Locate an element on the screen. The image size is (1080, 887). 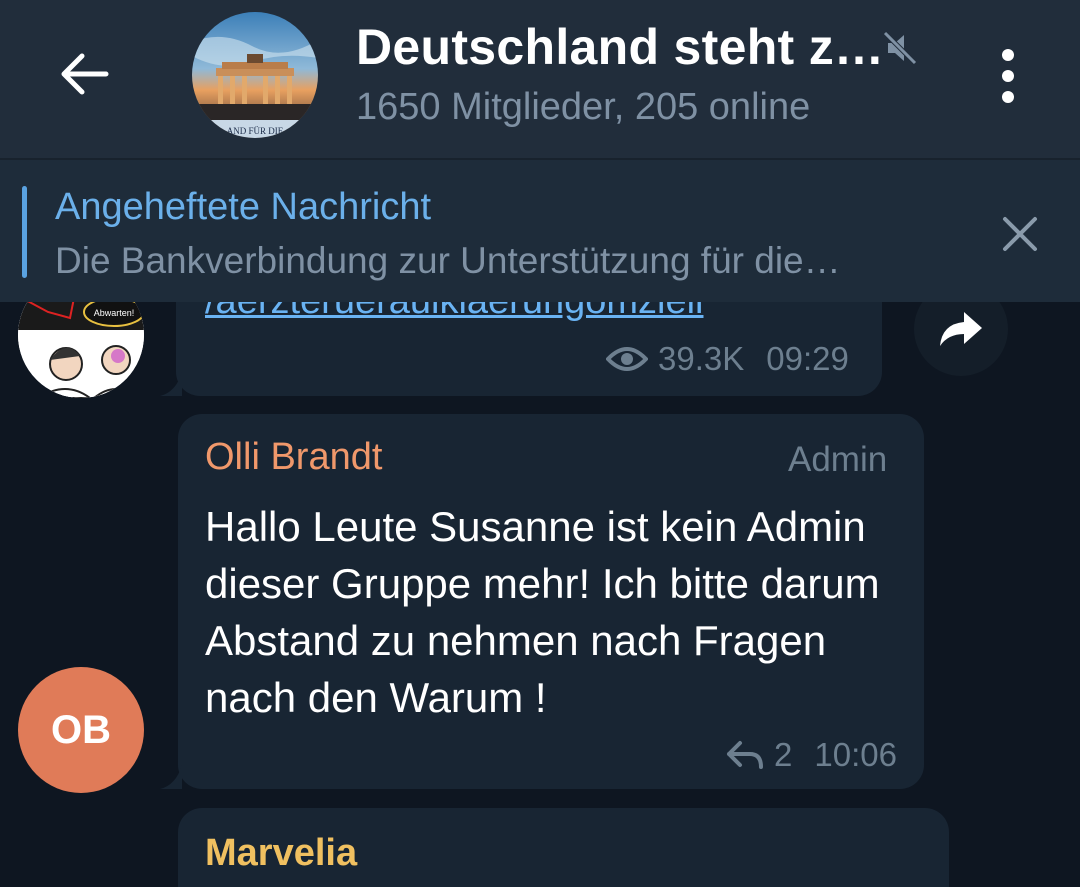
close-icon is located at coordinates (1020, 234).